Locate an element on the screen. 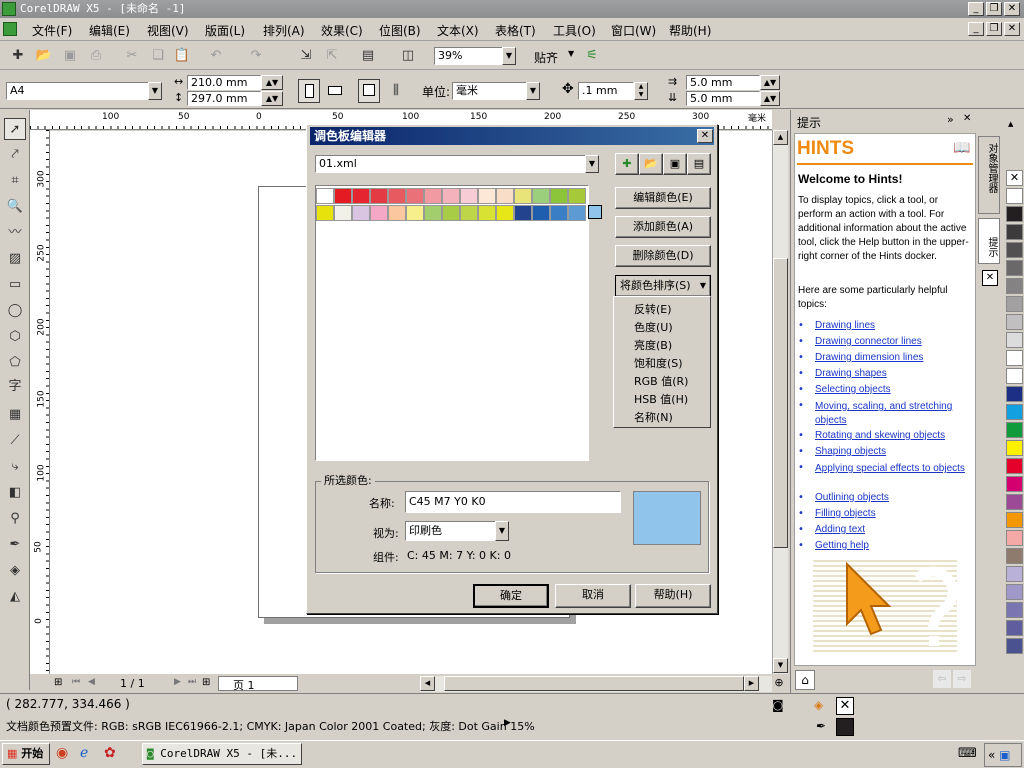  menu-table: 表格(T) is located at coordinates (515, 30).